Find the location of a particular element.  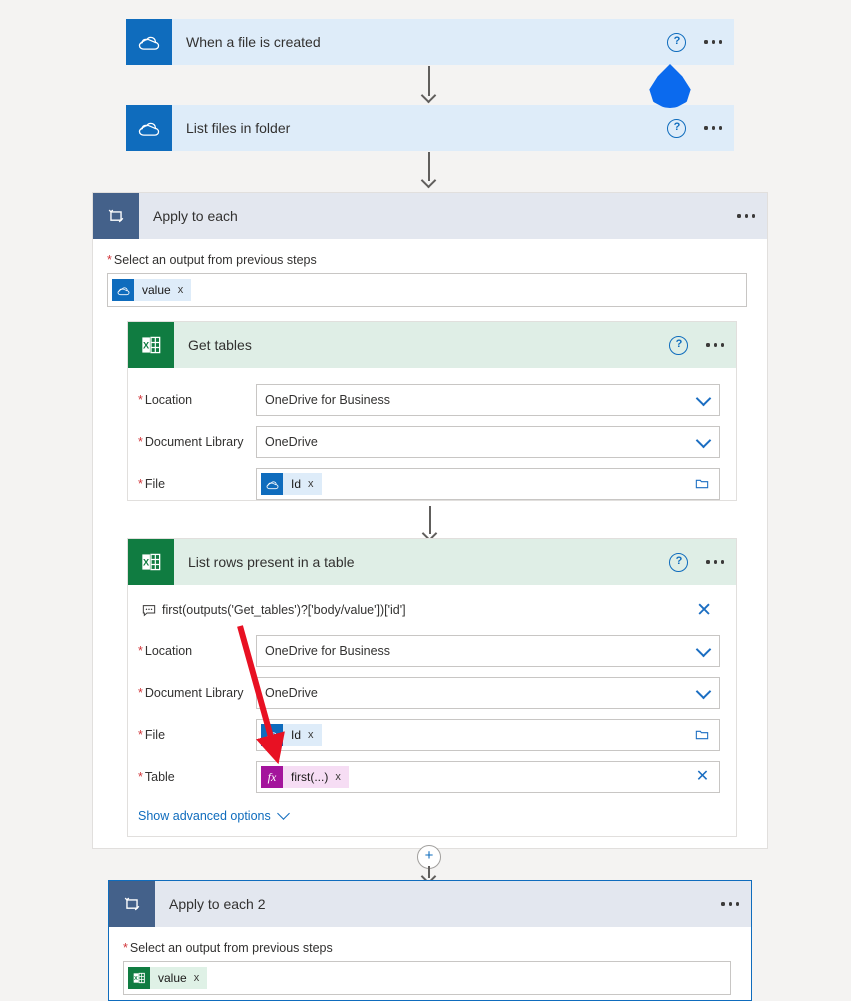

token-body: first(...) x is located at coordinates (316, 777).